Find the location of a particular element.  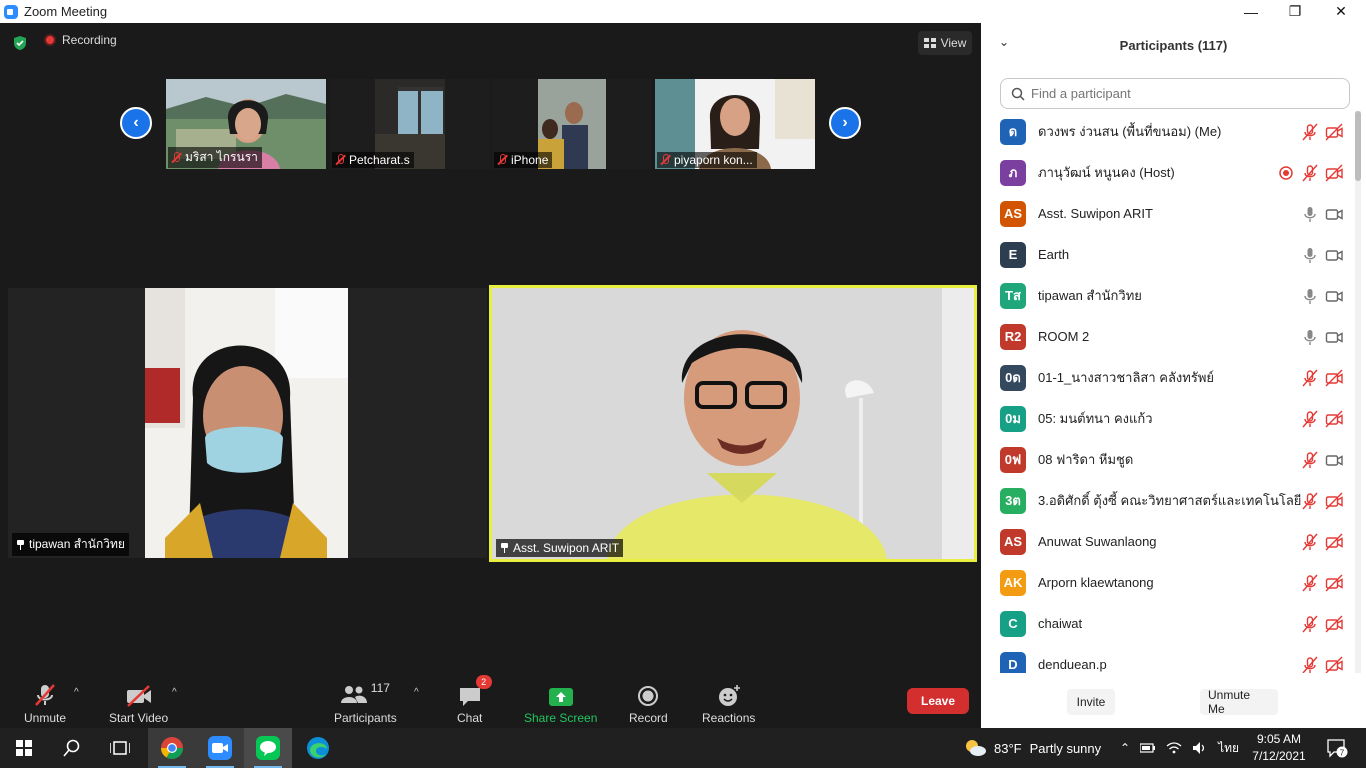

minimize-button: — is located at coordinates (1251, 11).